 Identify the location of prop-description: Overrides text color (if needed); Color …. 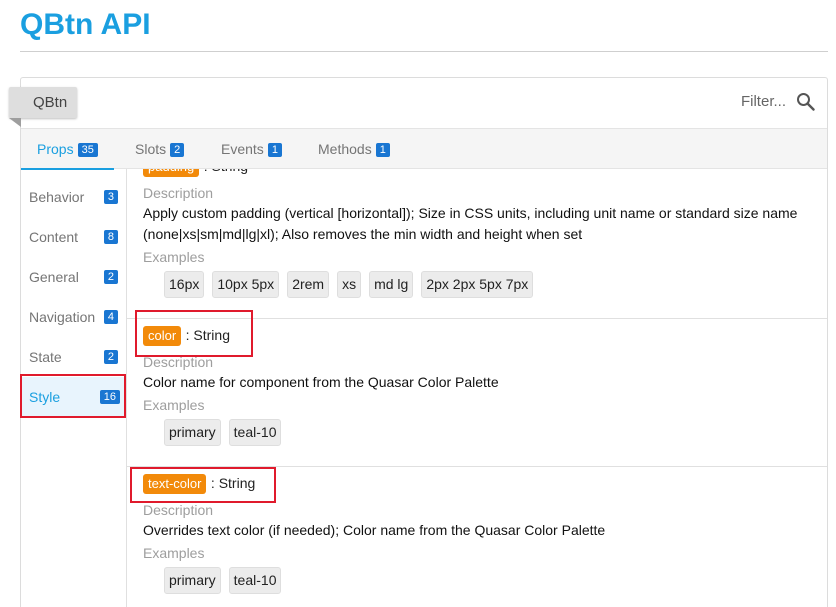
(374, 530).